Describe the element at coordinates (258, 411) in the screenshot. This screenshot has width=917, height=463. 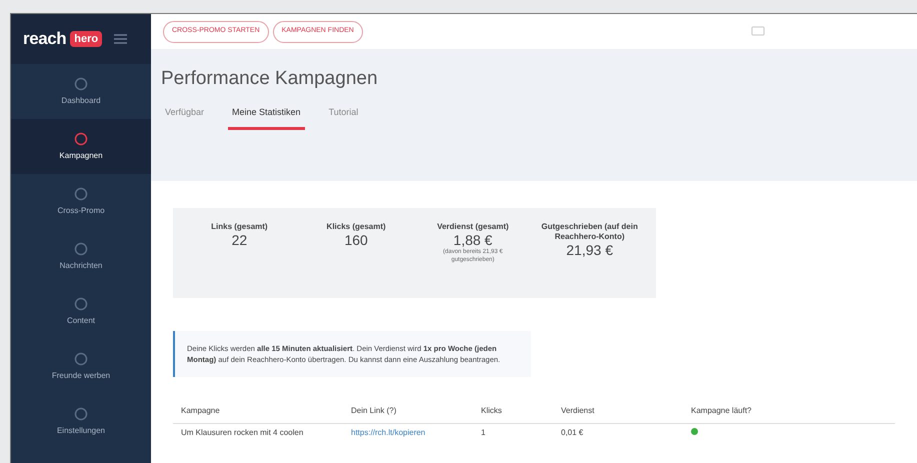
I see `column-header: Kampagne` at that location.